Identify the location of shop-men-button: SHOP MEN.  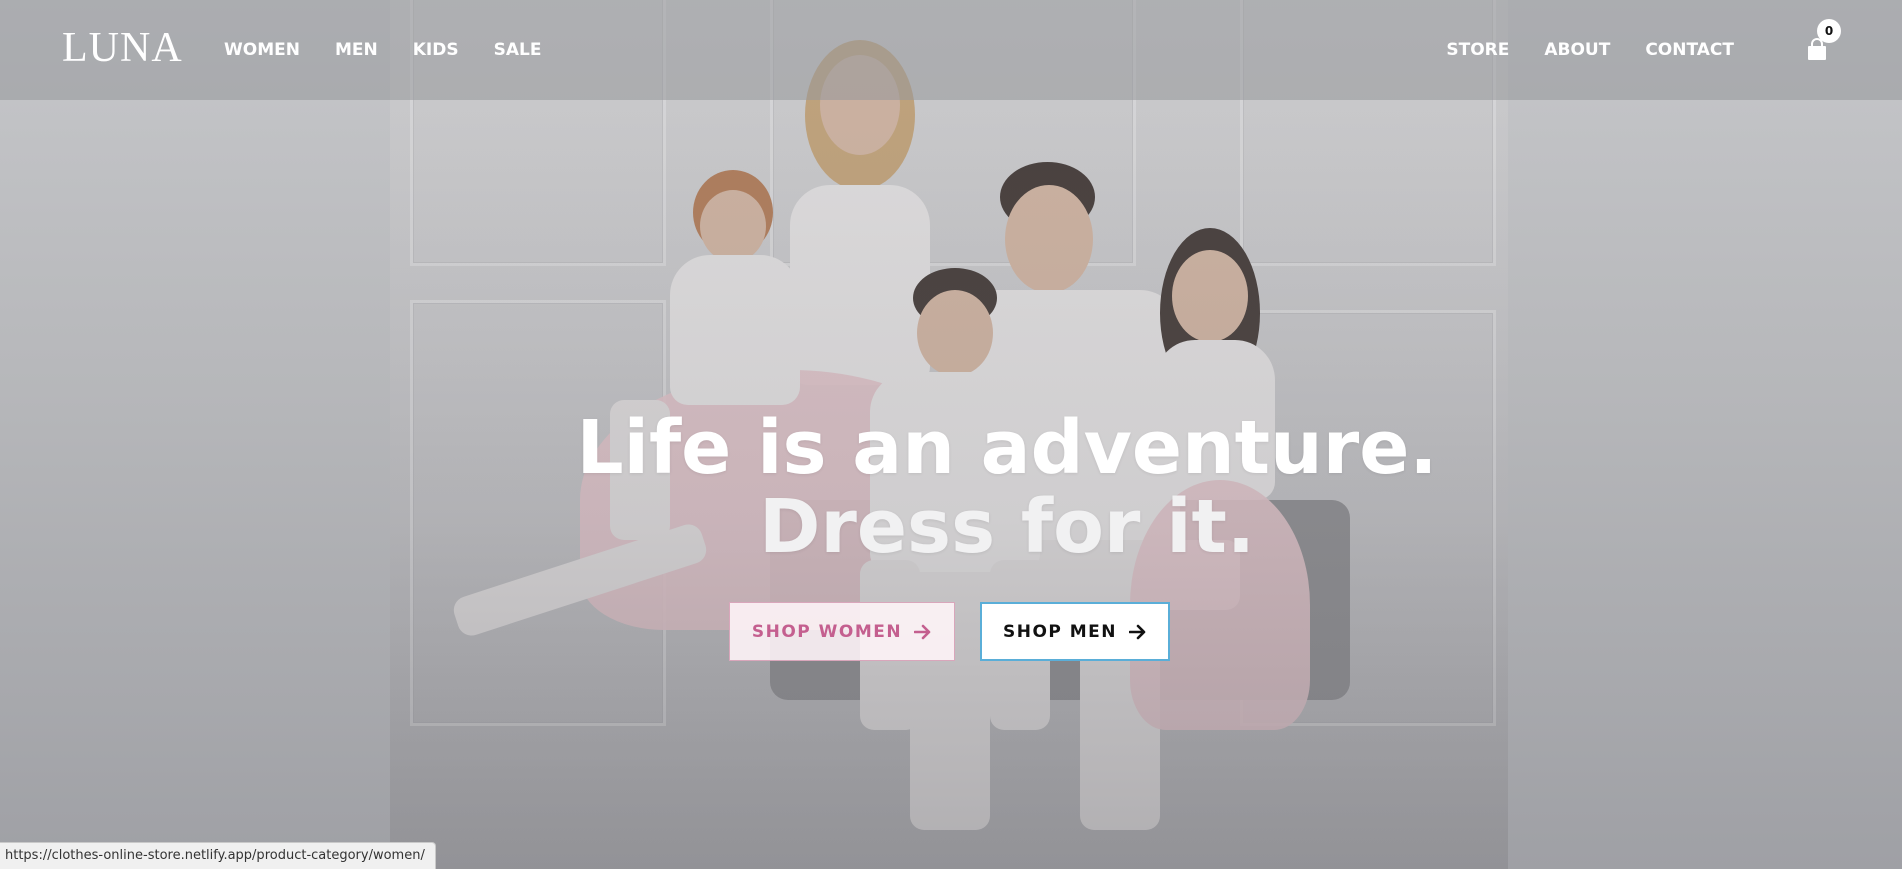
(1075, 631).